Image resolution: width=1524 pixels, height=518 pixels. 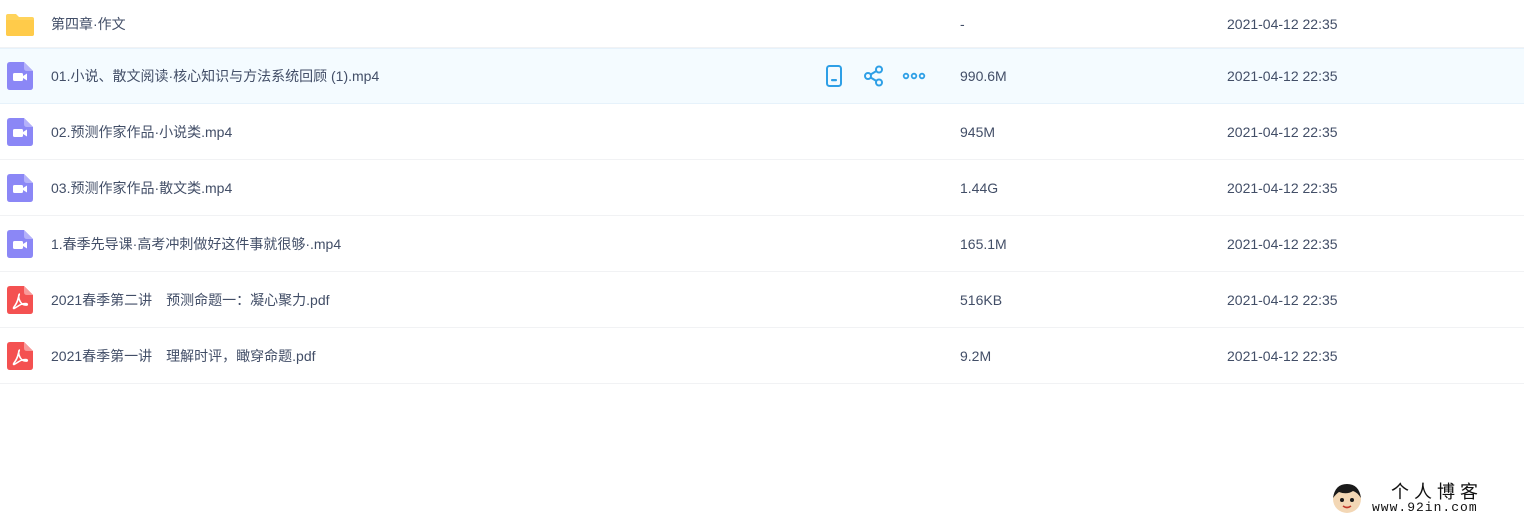 What do you see at coordinates (981, 299) in the screenshot?
I see `file-size: 516KB` at bounding box center [981, 299].